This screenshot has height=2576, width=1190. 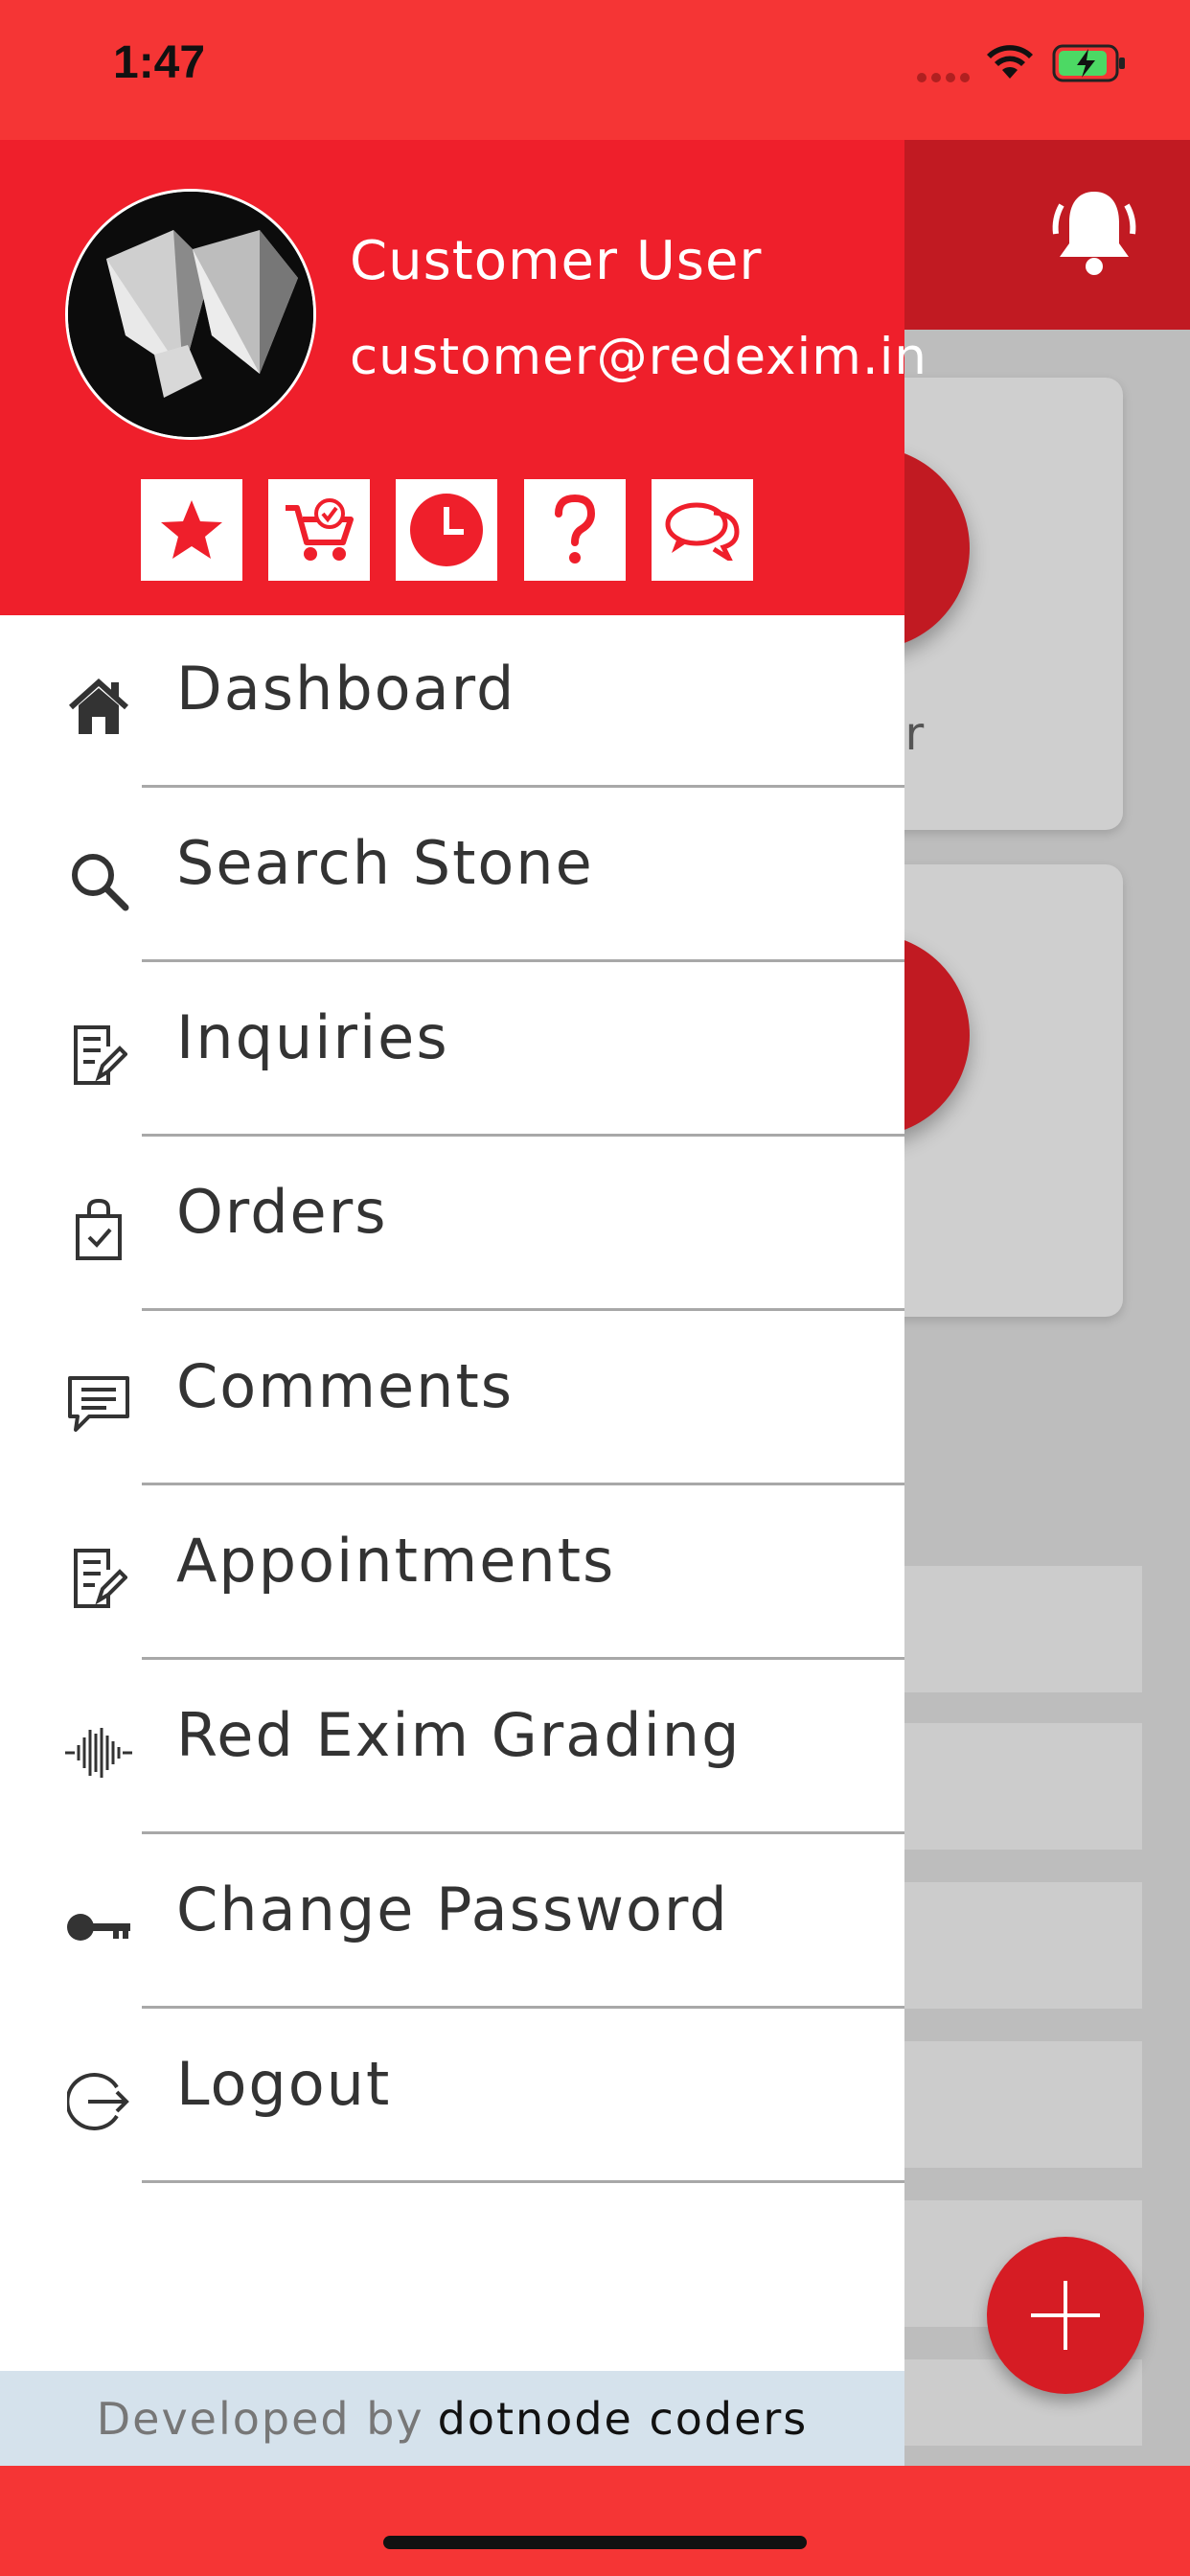 I want to click on signal-icon, so click(x=944, y=76).